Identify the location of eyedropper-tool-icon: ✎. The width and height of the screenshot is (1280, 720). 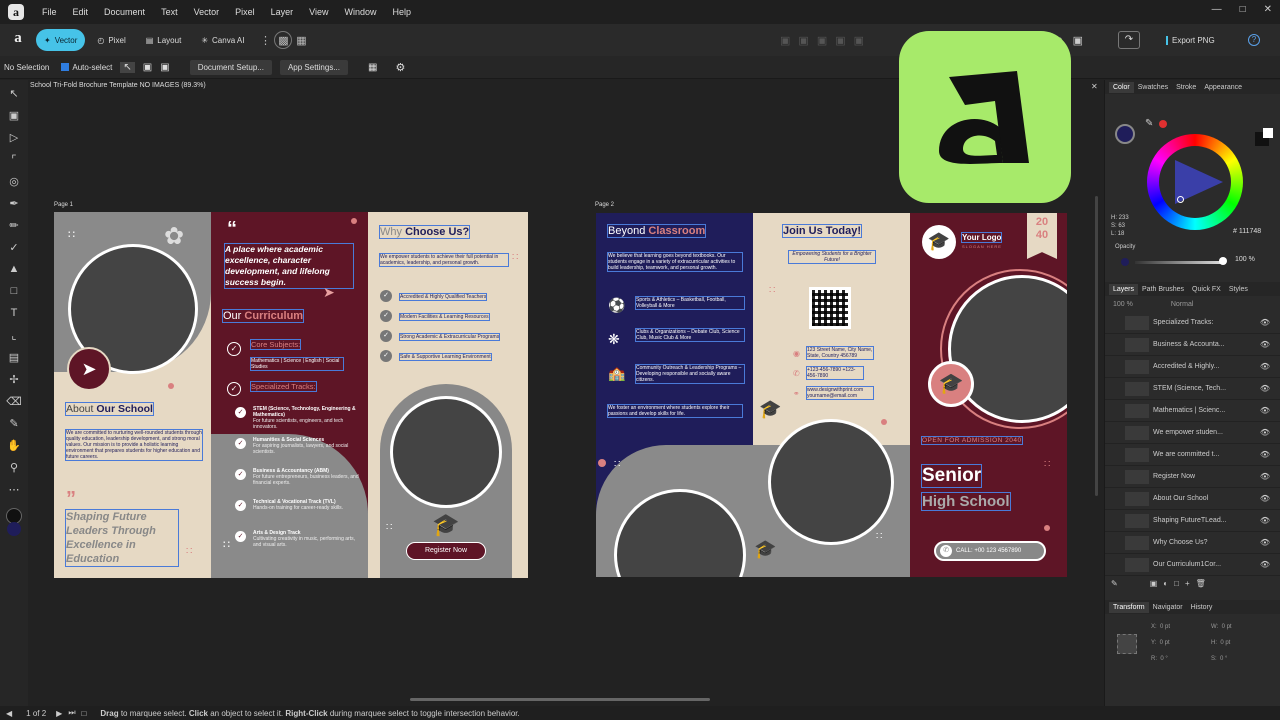
(14, 423).